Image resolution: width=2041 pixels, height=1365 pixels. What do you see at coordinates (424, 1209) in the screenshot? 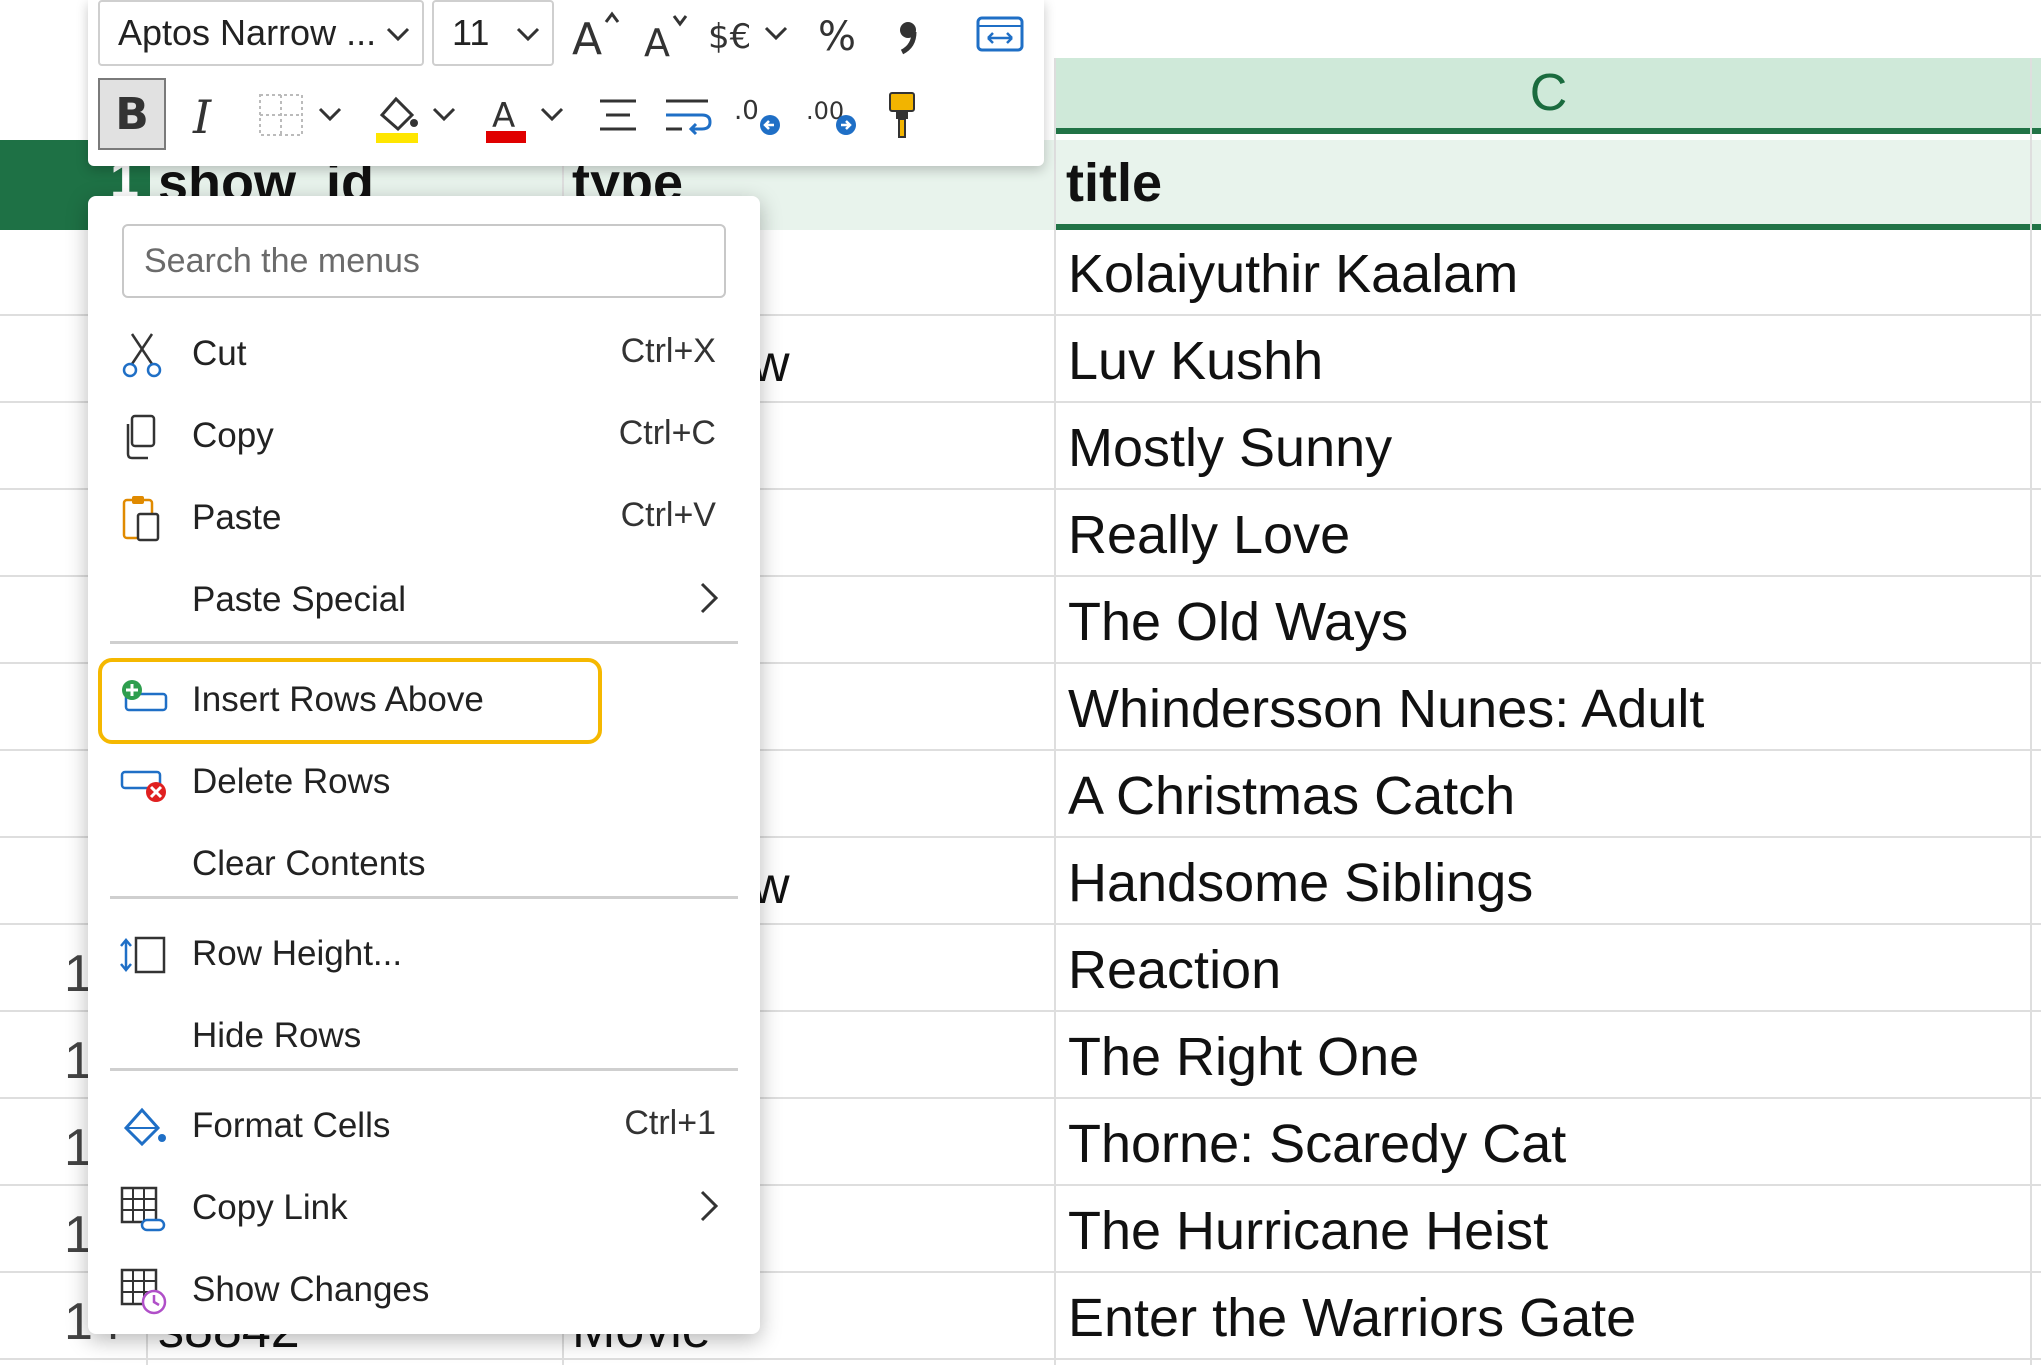
I see `menu-item-copy-link: Copy Link` at bounding box center [424, 1209].